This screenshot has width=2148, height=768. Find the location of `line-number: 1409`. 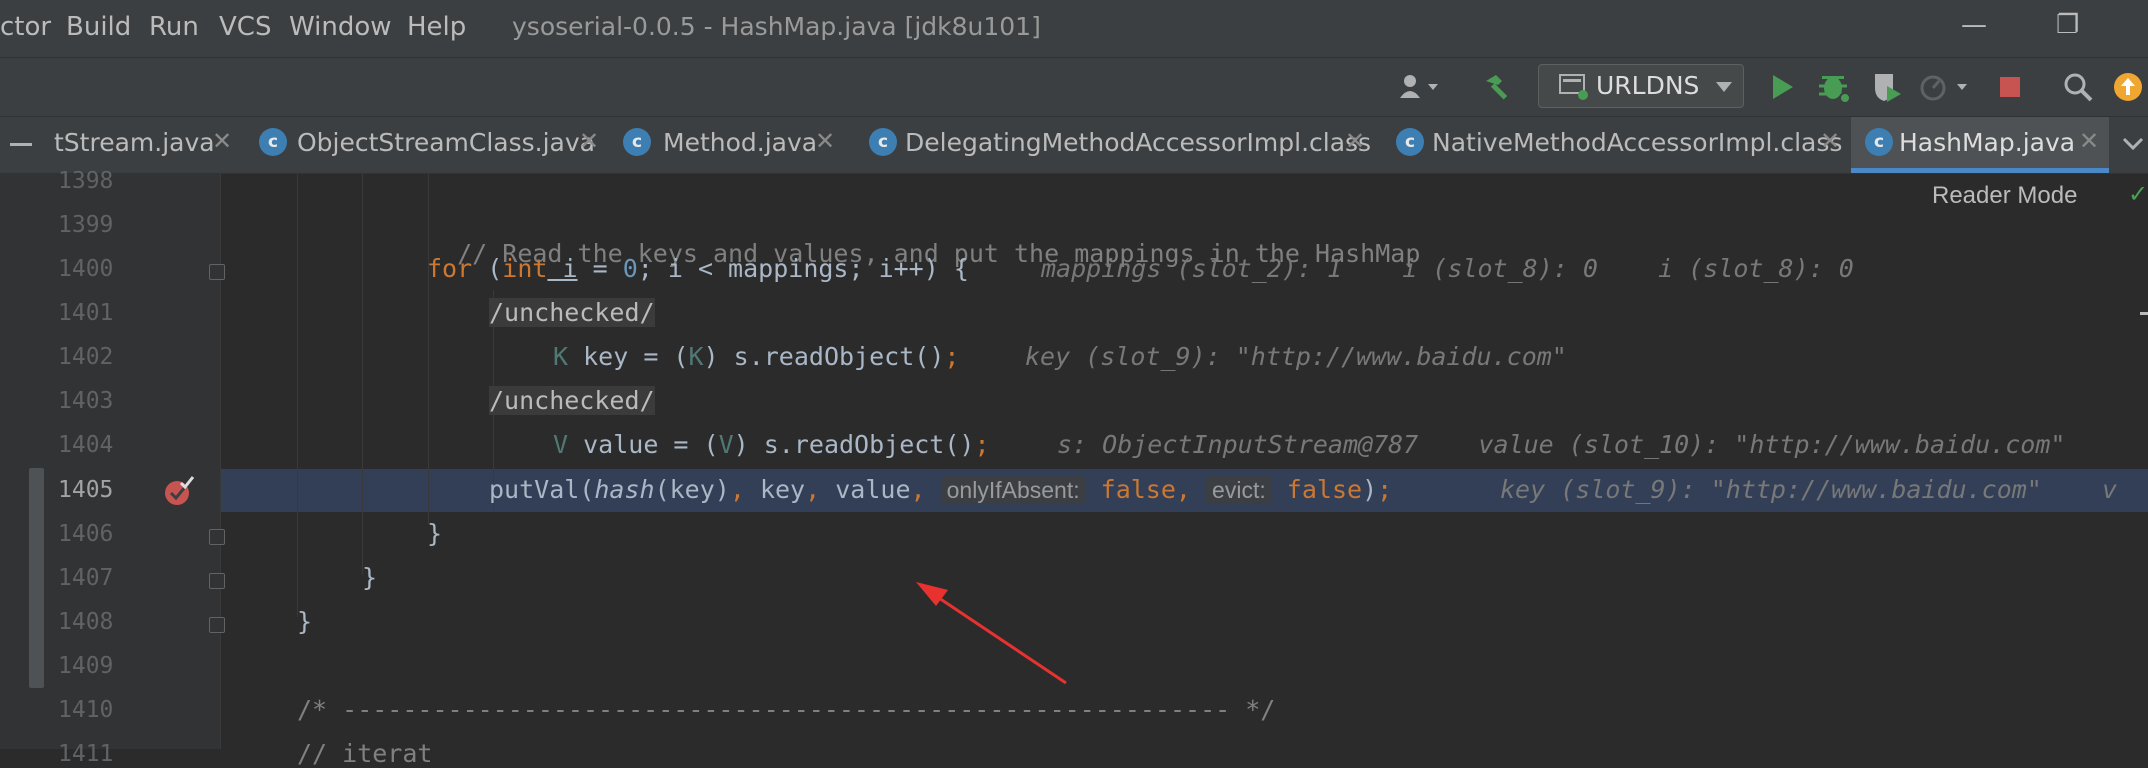

line-number: 1409 is located at coordinates (86, 666).